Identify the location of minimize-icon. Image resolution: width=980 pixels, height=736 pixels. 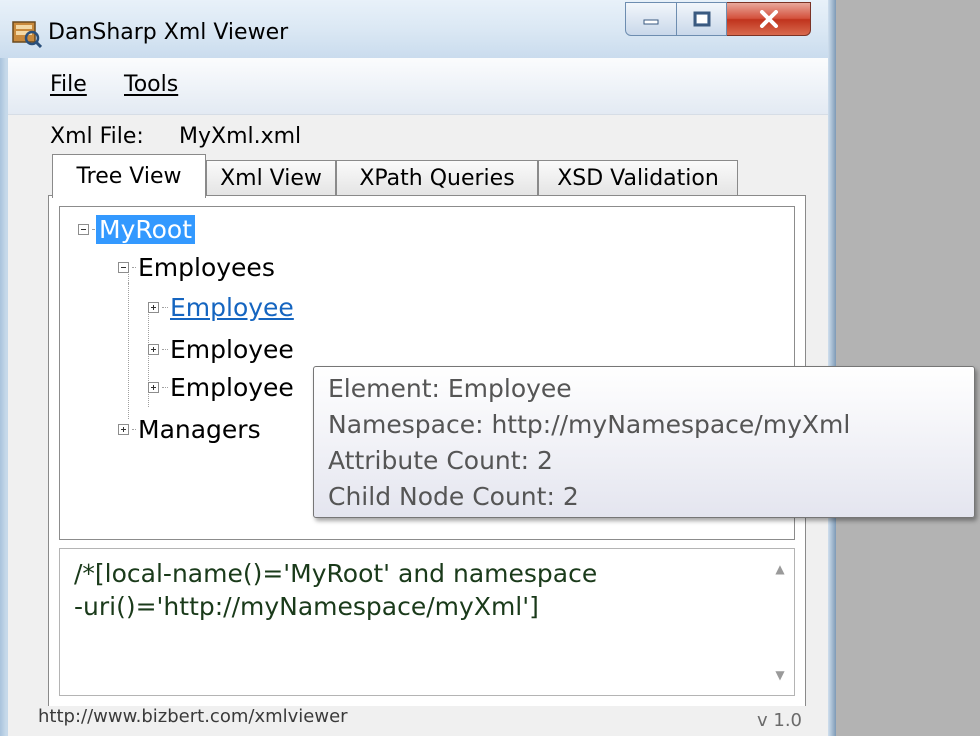
(651, 22).